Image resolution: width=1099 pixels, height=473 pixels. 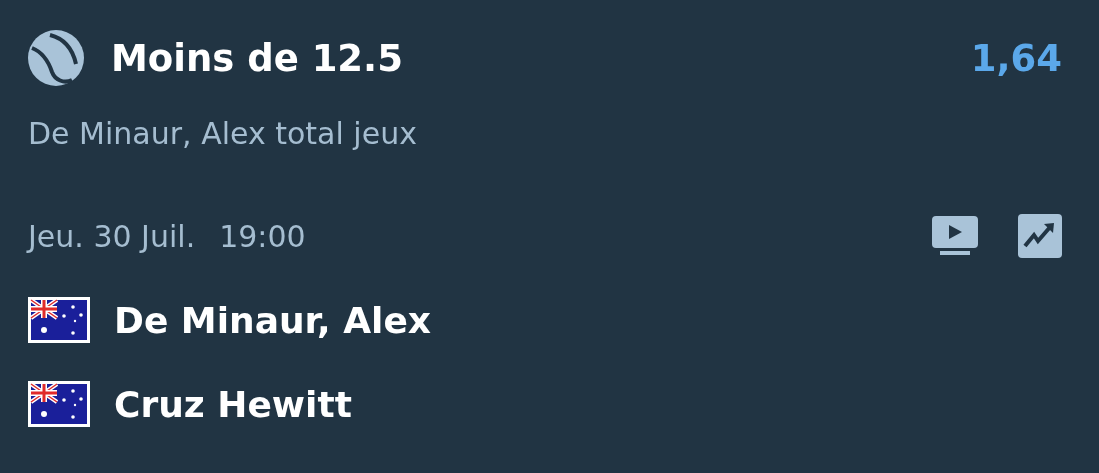 What do you see at coordinates (223, 133) in the screenshot?
I see `market-label: De Minaur, Alex total jeux` at bounding box center [223, 133].